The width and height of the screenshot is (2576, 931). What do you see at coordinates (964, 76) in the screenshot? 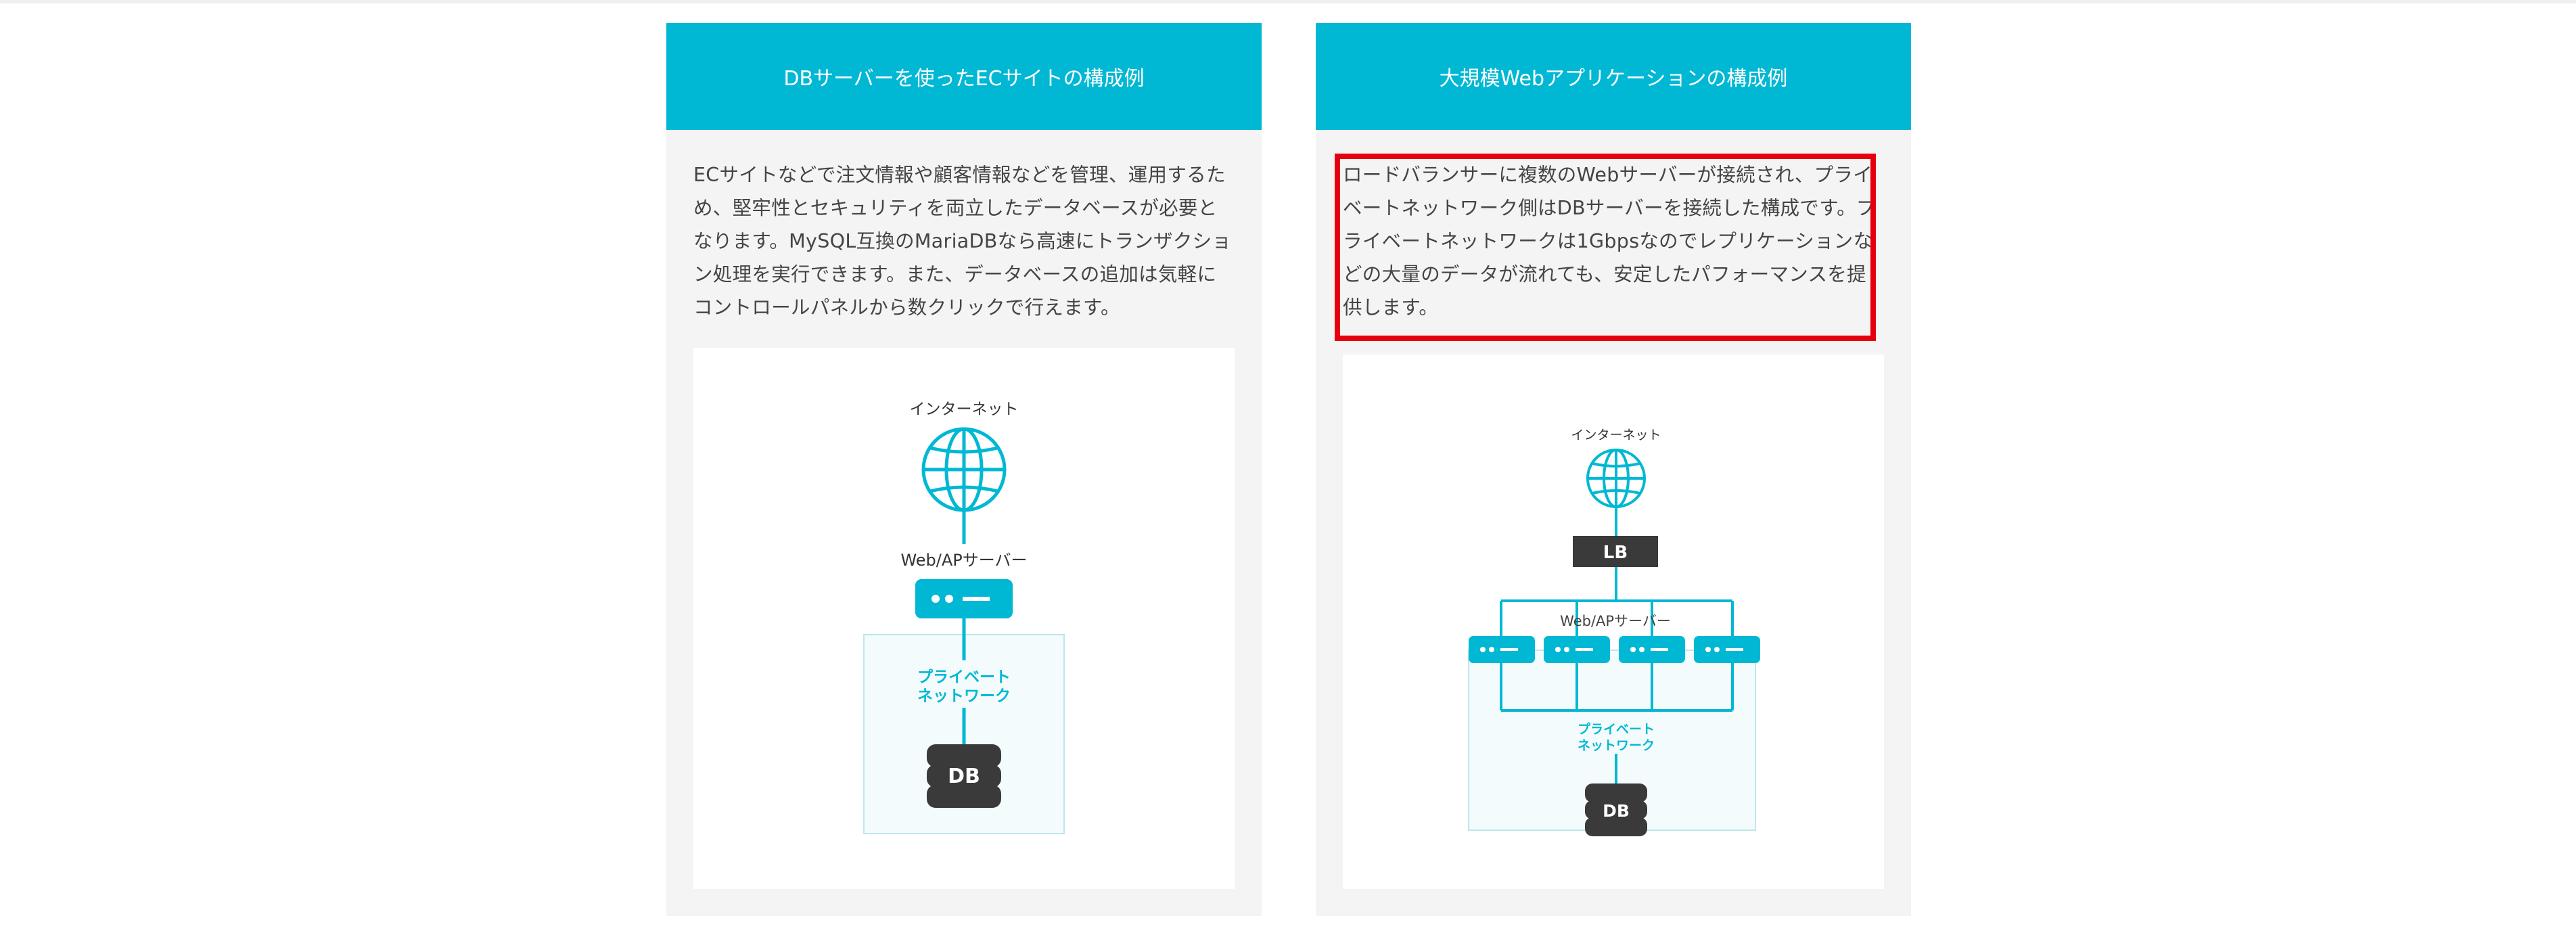
I see `card-title: DBサーバーを使ったECサイトの構成例` at bounding box center [964, 76].